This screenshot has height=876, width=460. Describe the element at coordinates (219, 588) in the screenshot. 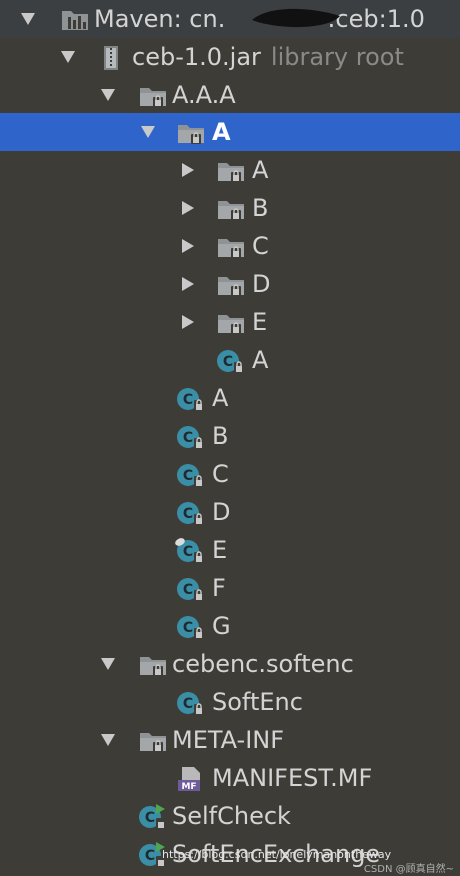

I see `tree-node-label: F` at that location.